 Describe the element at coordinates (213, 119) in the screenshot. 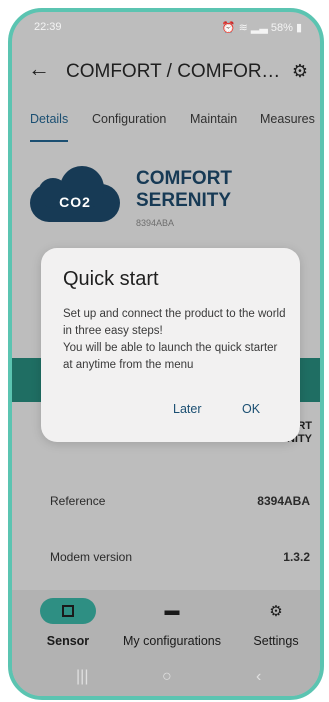

I see `tab-maintain: Maintain` at that location.